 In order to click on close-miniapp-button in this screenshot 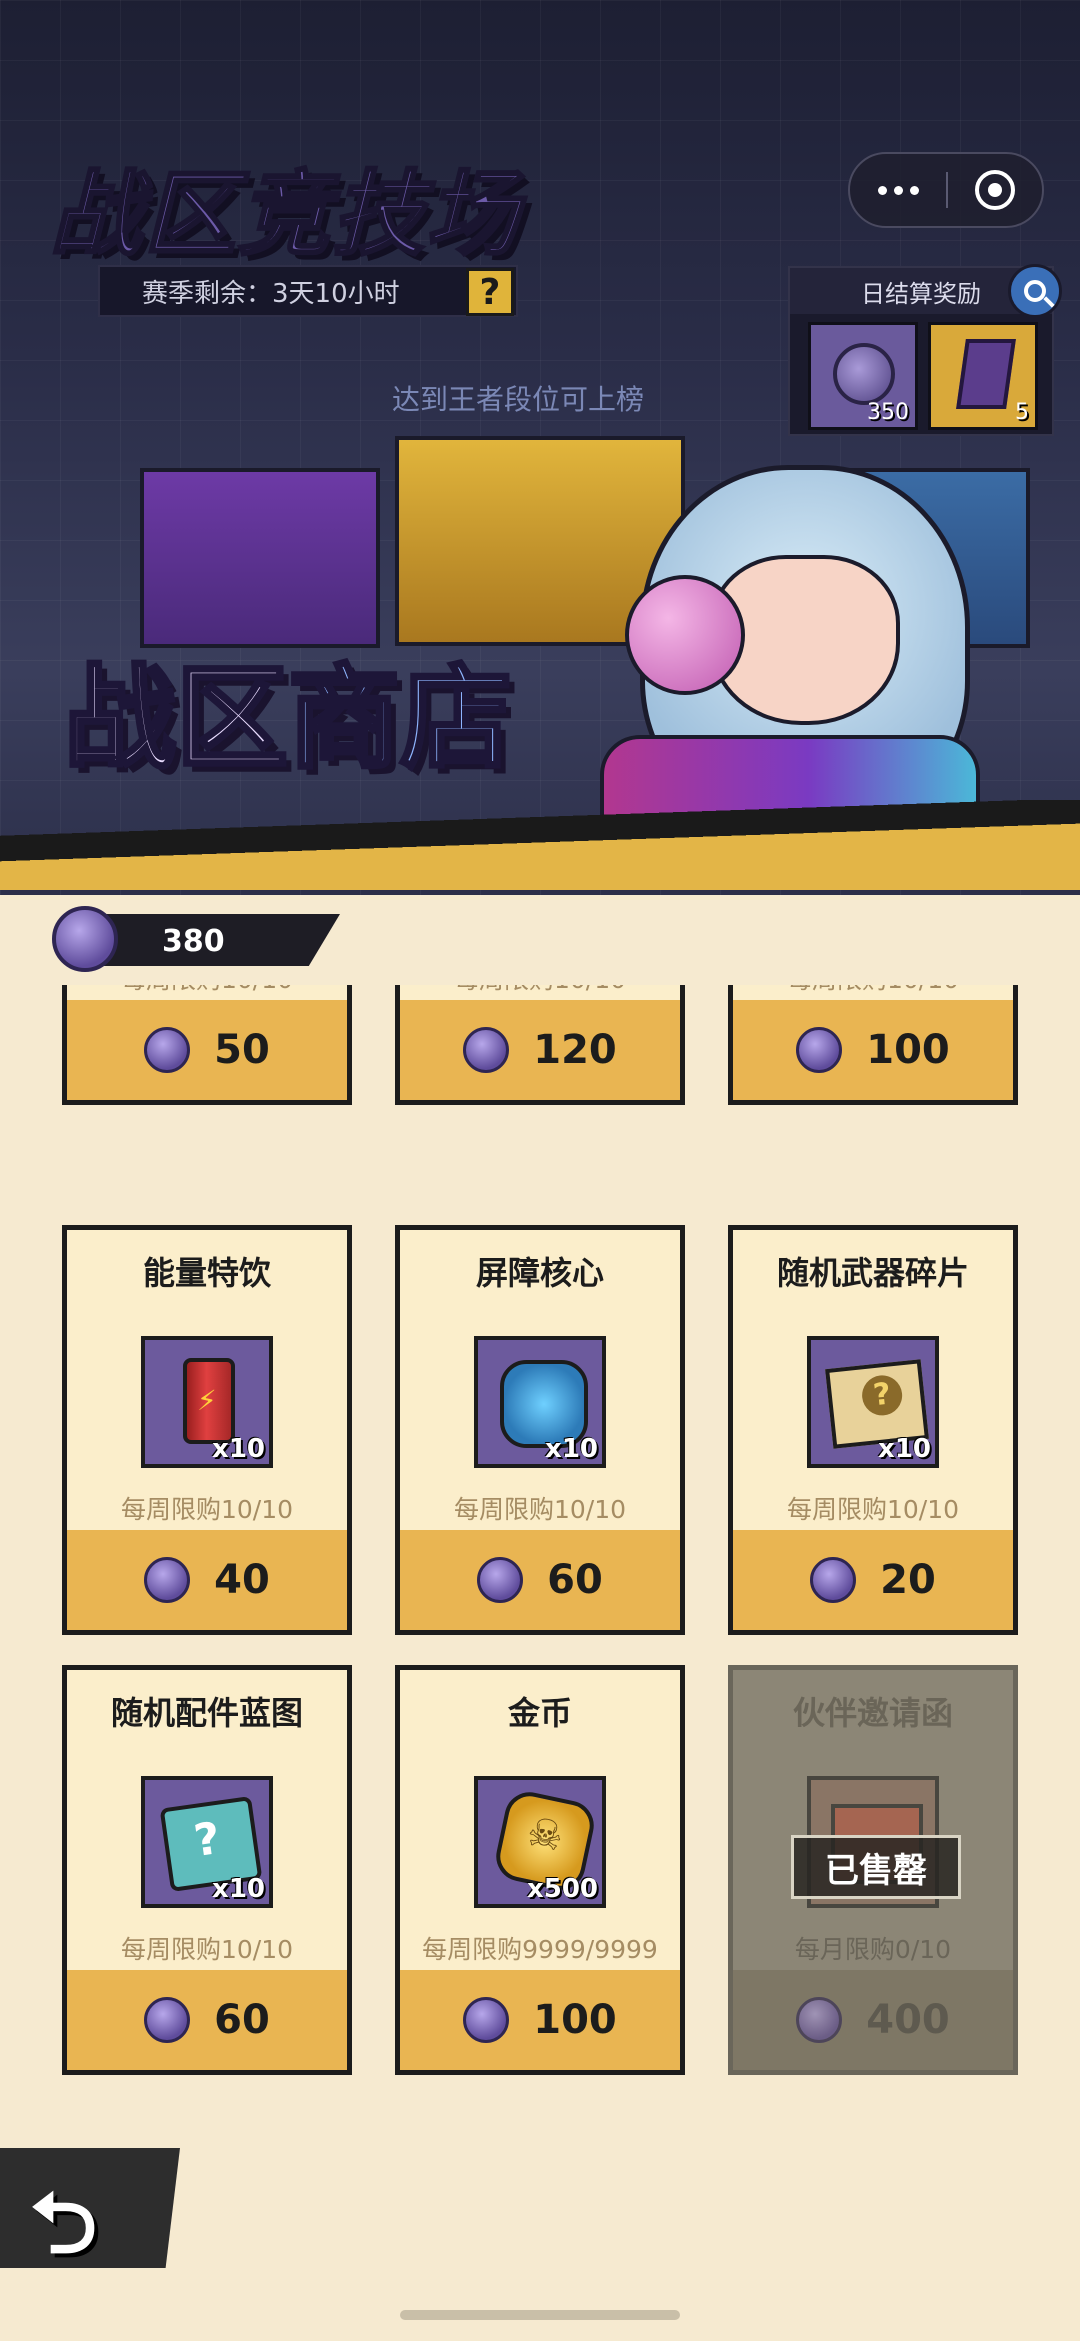, I will do `click(995, 190)`.